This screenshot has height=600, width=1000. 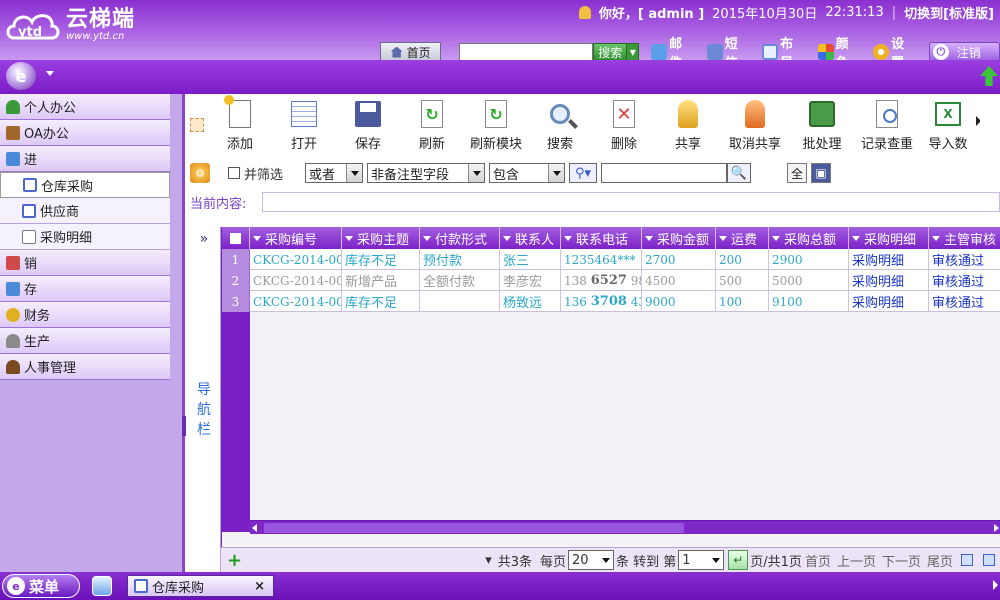 What do you see at coordinates (633, 52) in the screenshot?
I see `search-dropdown-icon: ▼` at bounding box center [633, 52].